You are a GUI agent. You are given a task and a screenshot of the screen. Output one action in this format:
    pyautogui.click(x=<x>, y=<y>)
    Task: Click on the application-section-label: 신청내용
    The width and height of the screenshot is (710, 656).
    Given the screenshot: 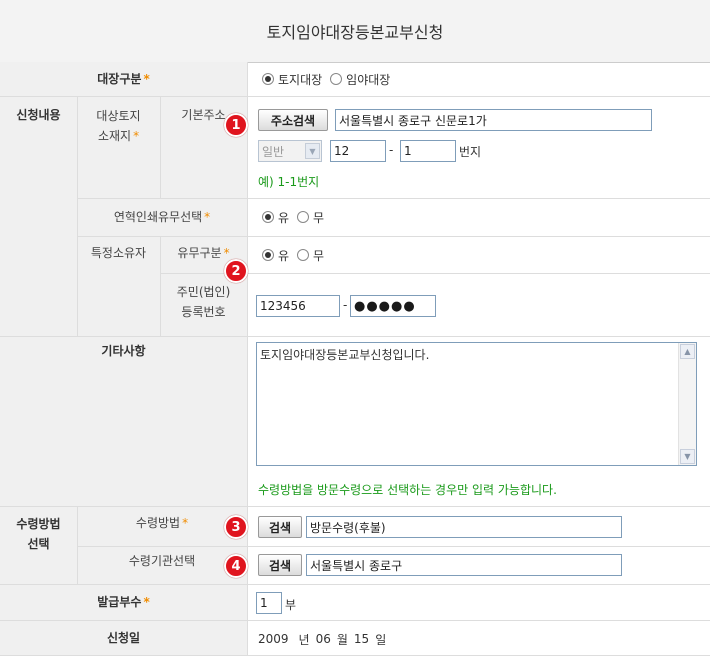 What is the action you would take?
    pyautogui.click(x=38, y=115)
    